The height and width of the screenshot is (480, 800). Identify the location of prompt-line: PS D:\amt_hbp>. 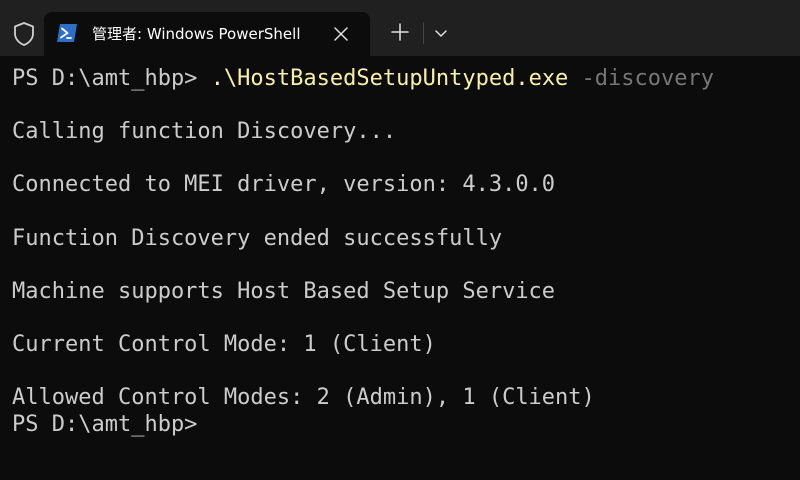
(105, 424).